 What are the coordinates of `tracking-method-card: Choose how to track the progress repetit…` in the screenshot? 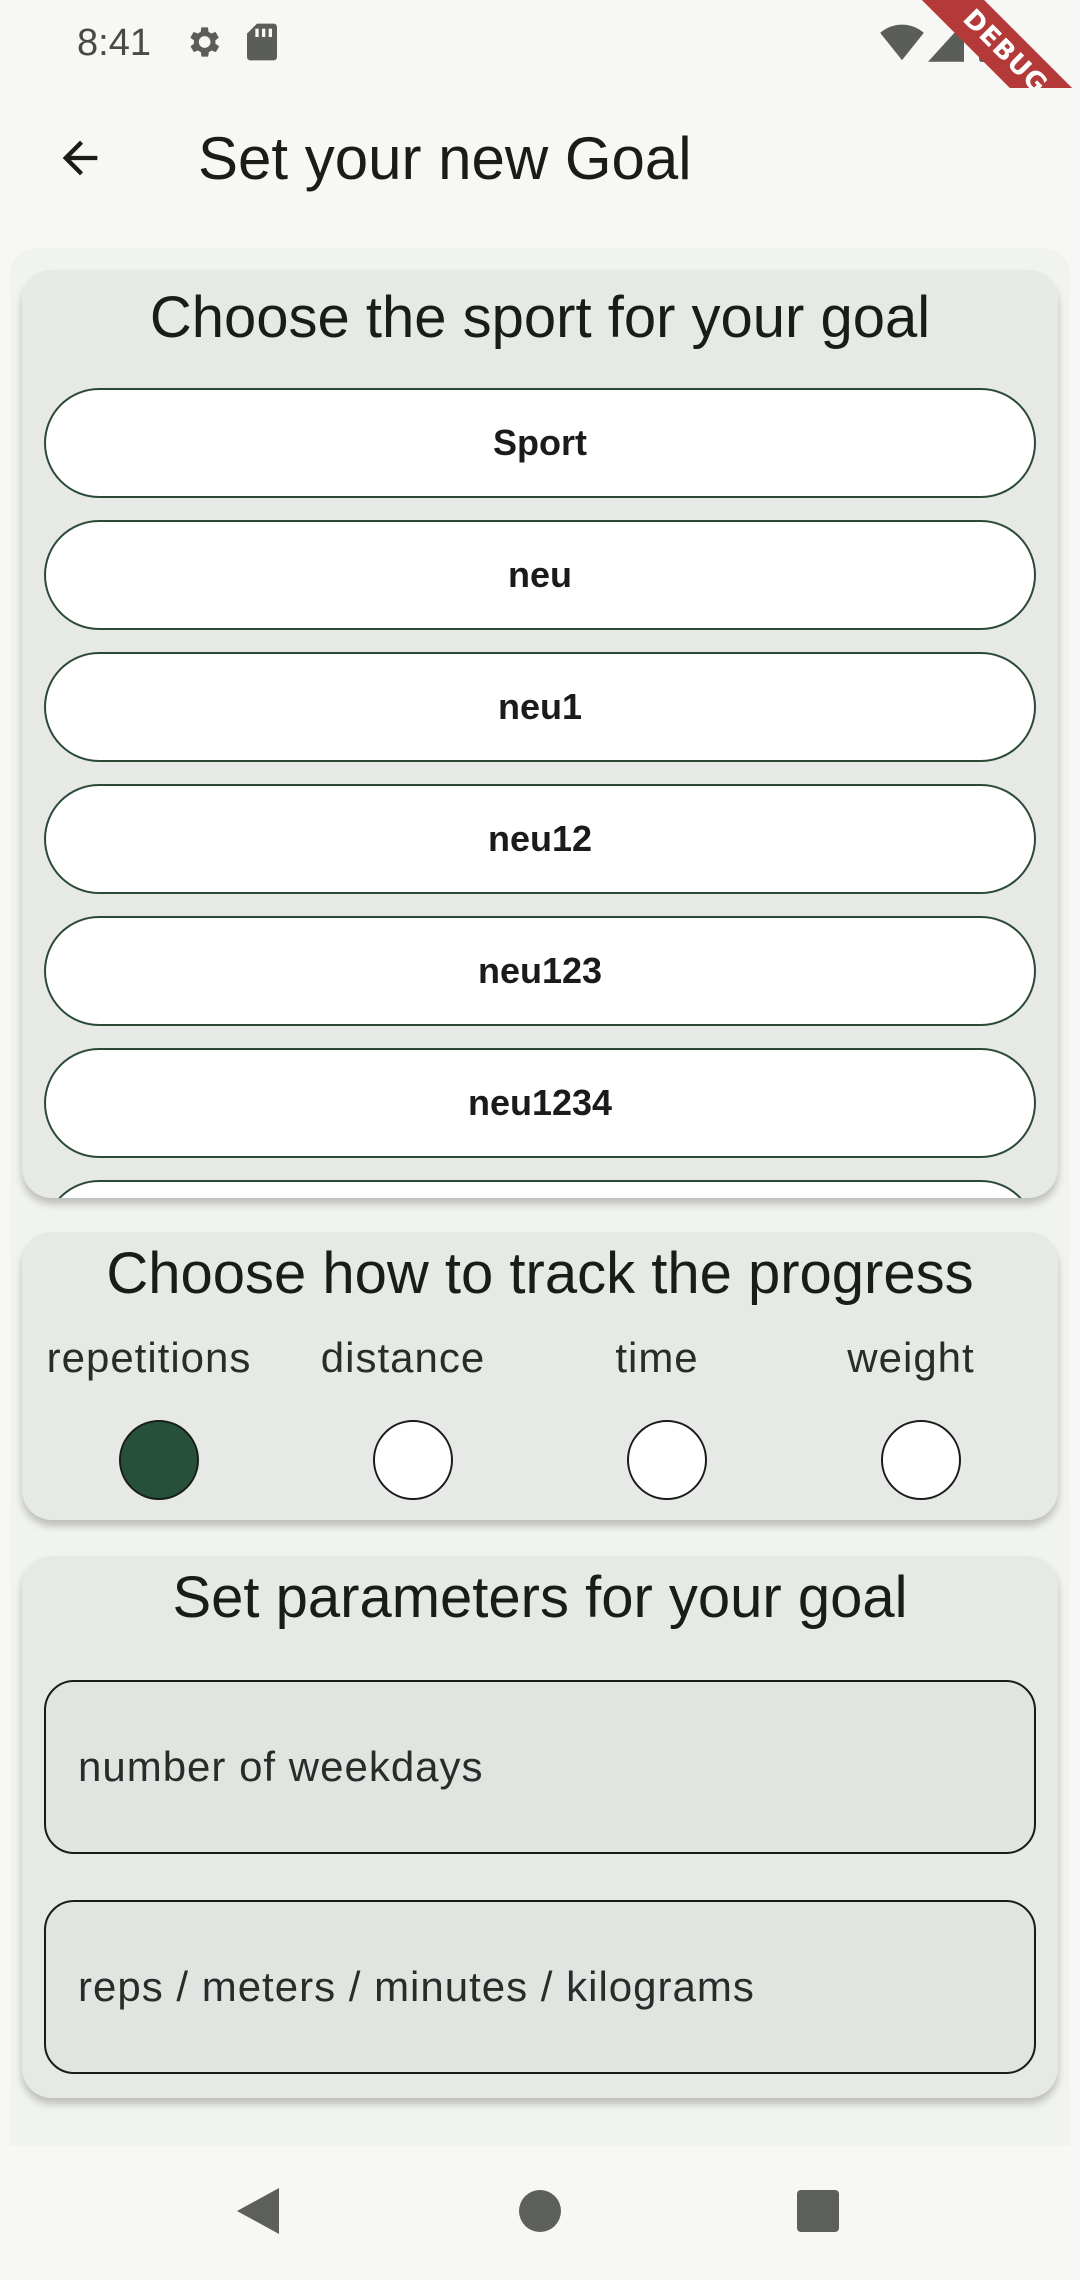 It's located at (540, 1376).